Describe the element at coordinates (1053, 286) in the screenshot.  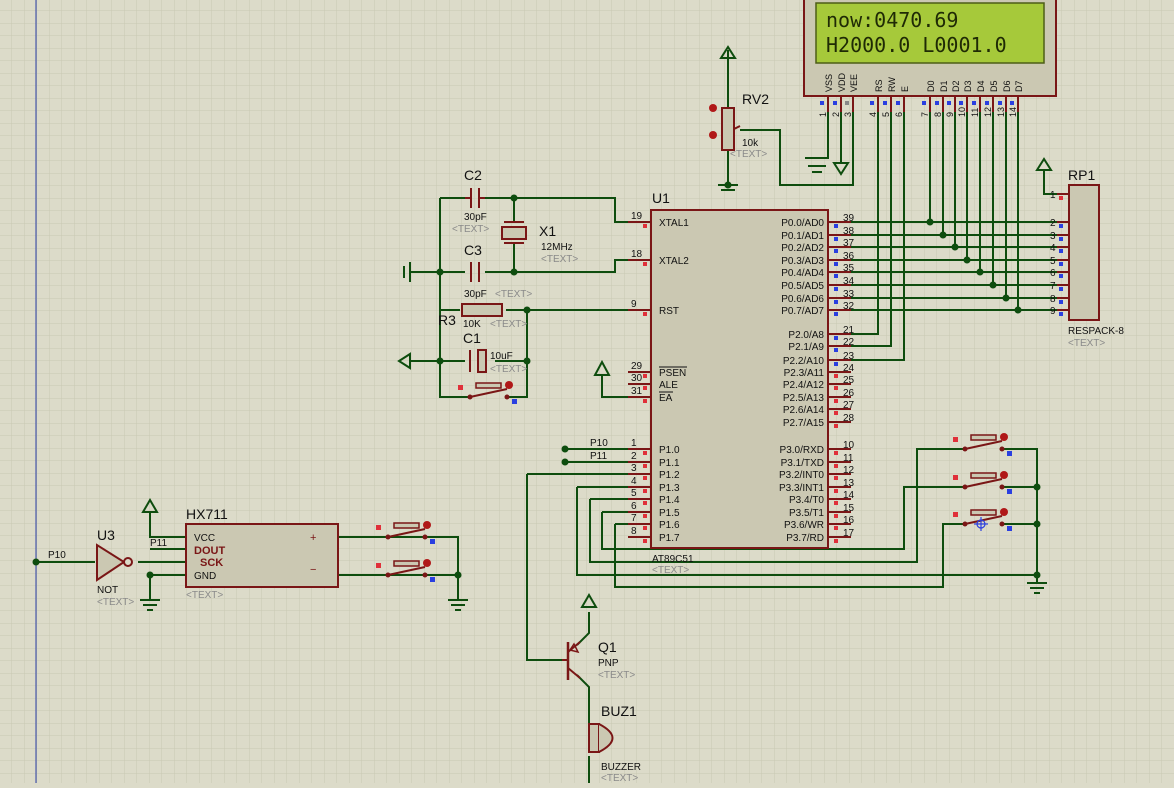
I see `rp1-pin-num-7: 7` at that location.